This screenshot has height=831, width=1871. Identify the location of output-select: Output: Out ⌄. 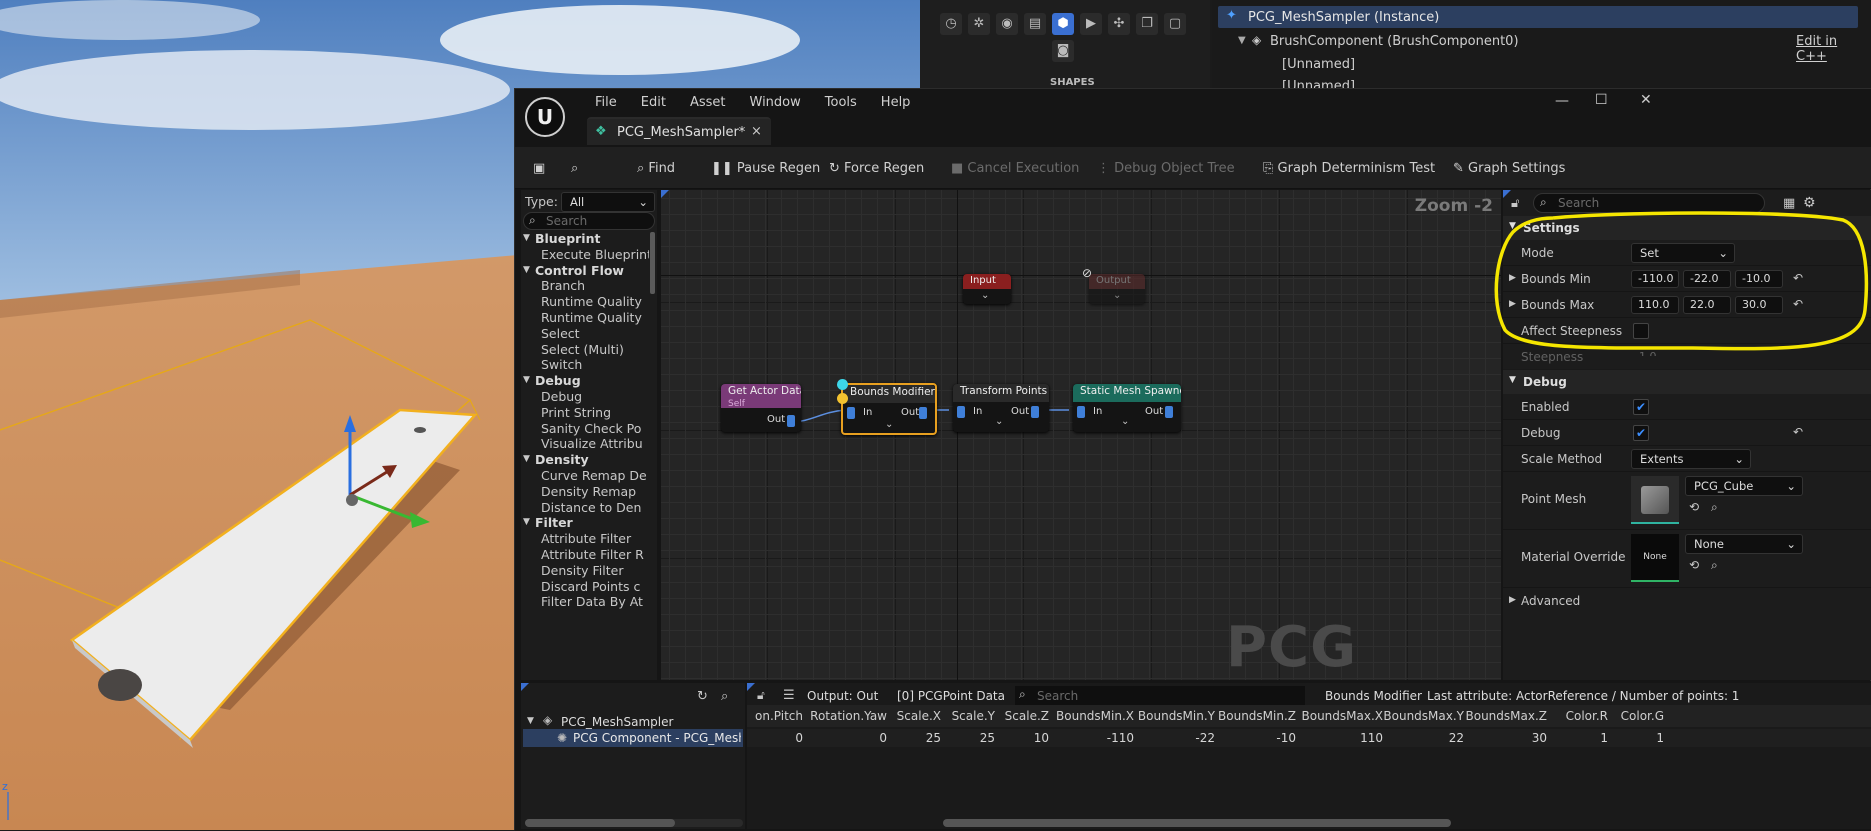
(849, 701).